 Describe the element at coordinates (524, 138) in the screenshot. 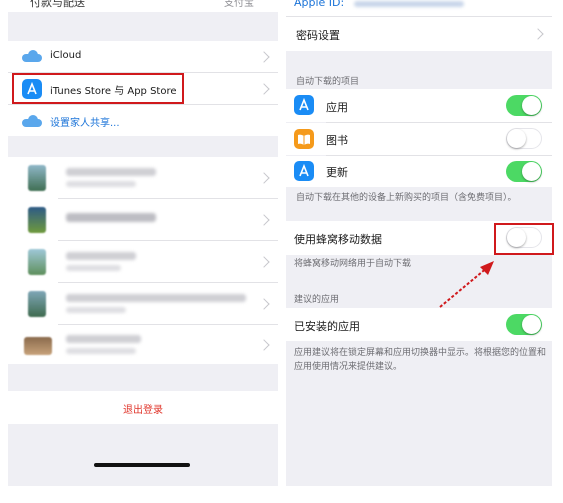

I see `books-toggle` at that location.